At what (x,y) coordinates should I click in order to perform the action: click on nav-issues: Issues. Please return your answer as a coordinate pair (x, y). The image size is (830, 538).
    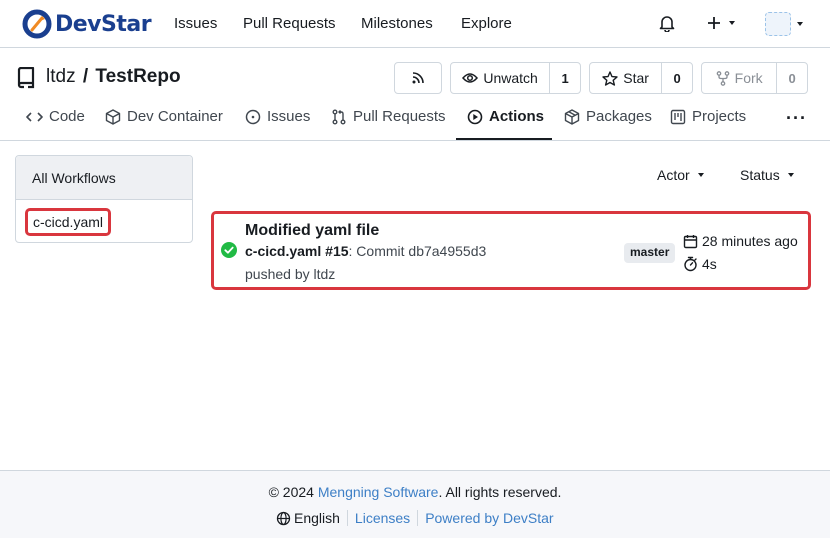
    Looking at the image, I should click on (195, 23).